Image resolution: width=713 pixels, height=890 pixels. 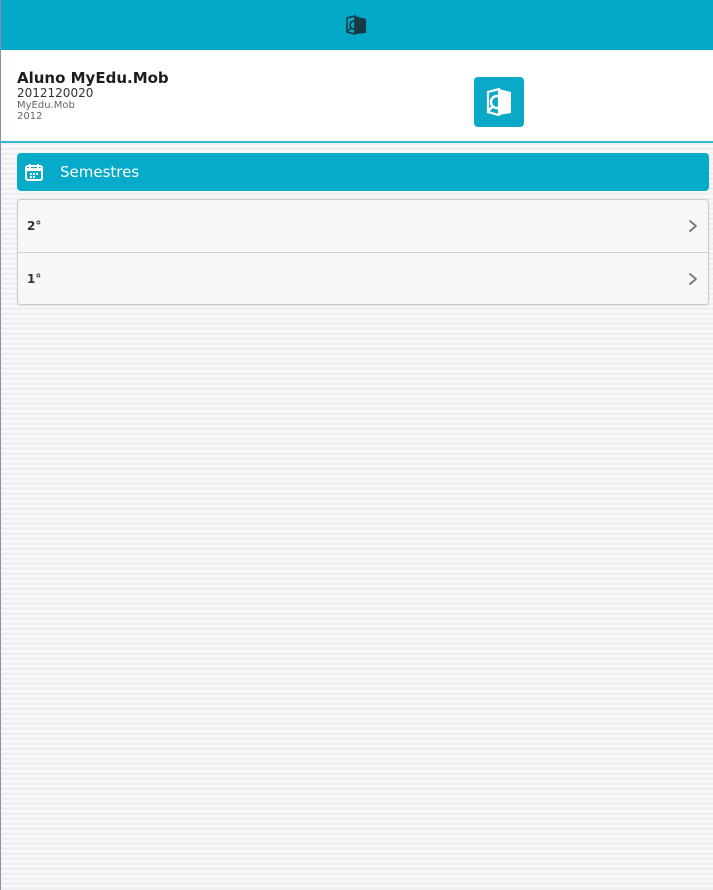 I want to click on student-id: 2012120020, so click(x=55, y=93).